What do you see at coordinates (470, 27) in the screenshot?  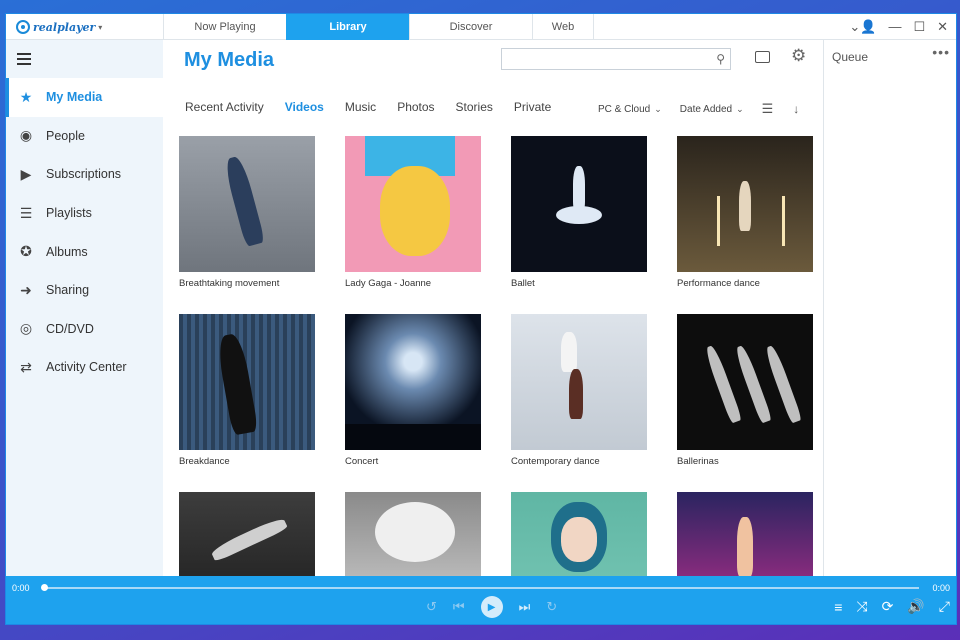 I see `tab-discover: Discover` at bounding box center [470, 27].